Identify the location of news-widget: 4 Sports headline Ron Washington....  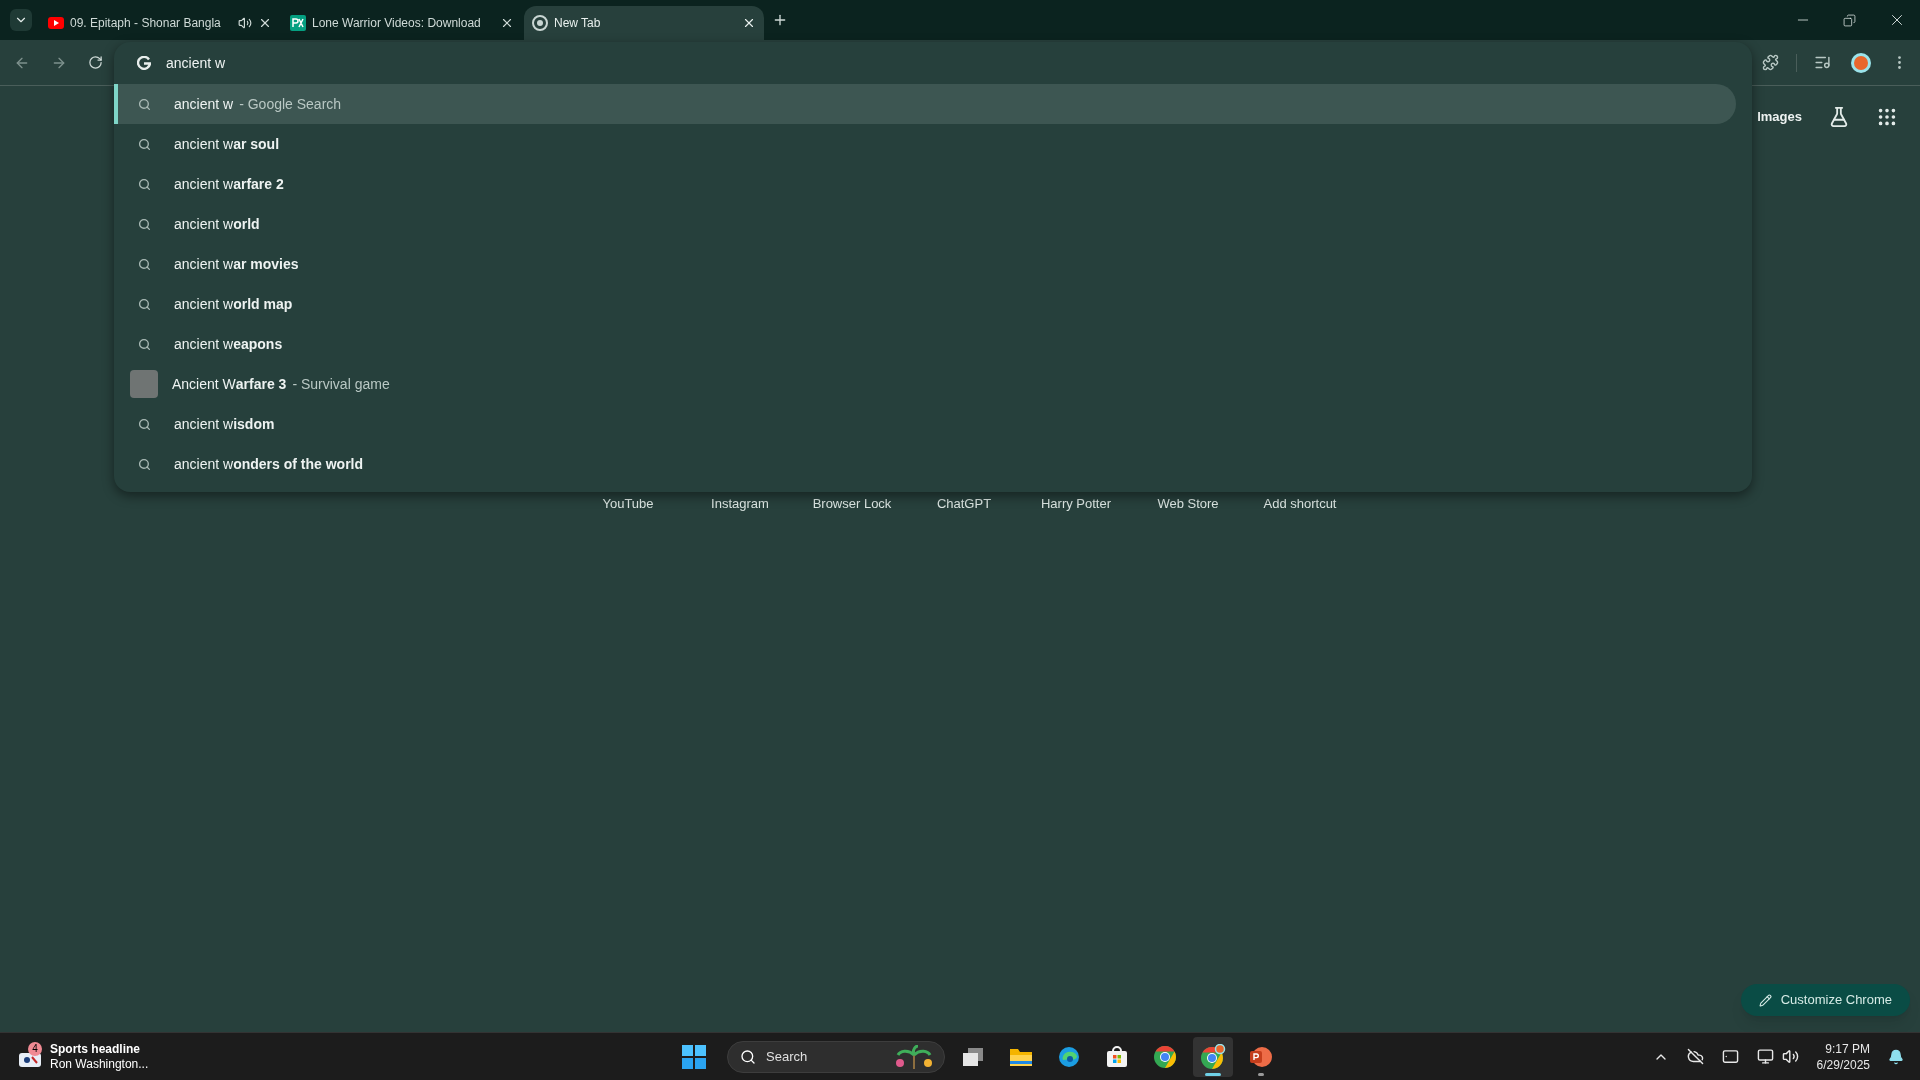
(150, 1056).